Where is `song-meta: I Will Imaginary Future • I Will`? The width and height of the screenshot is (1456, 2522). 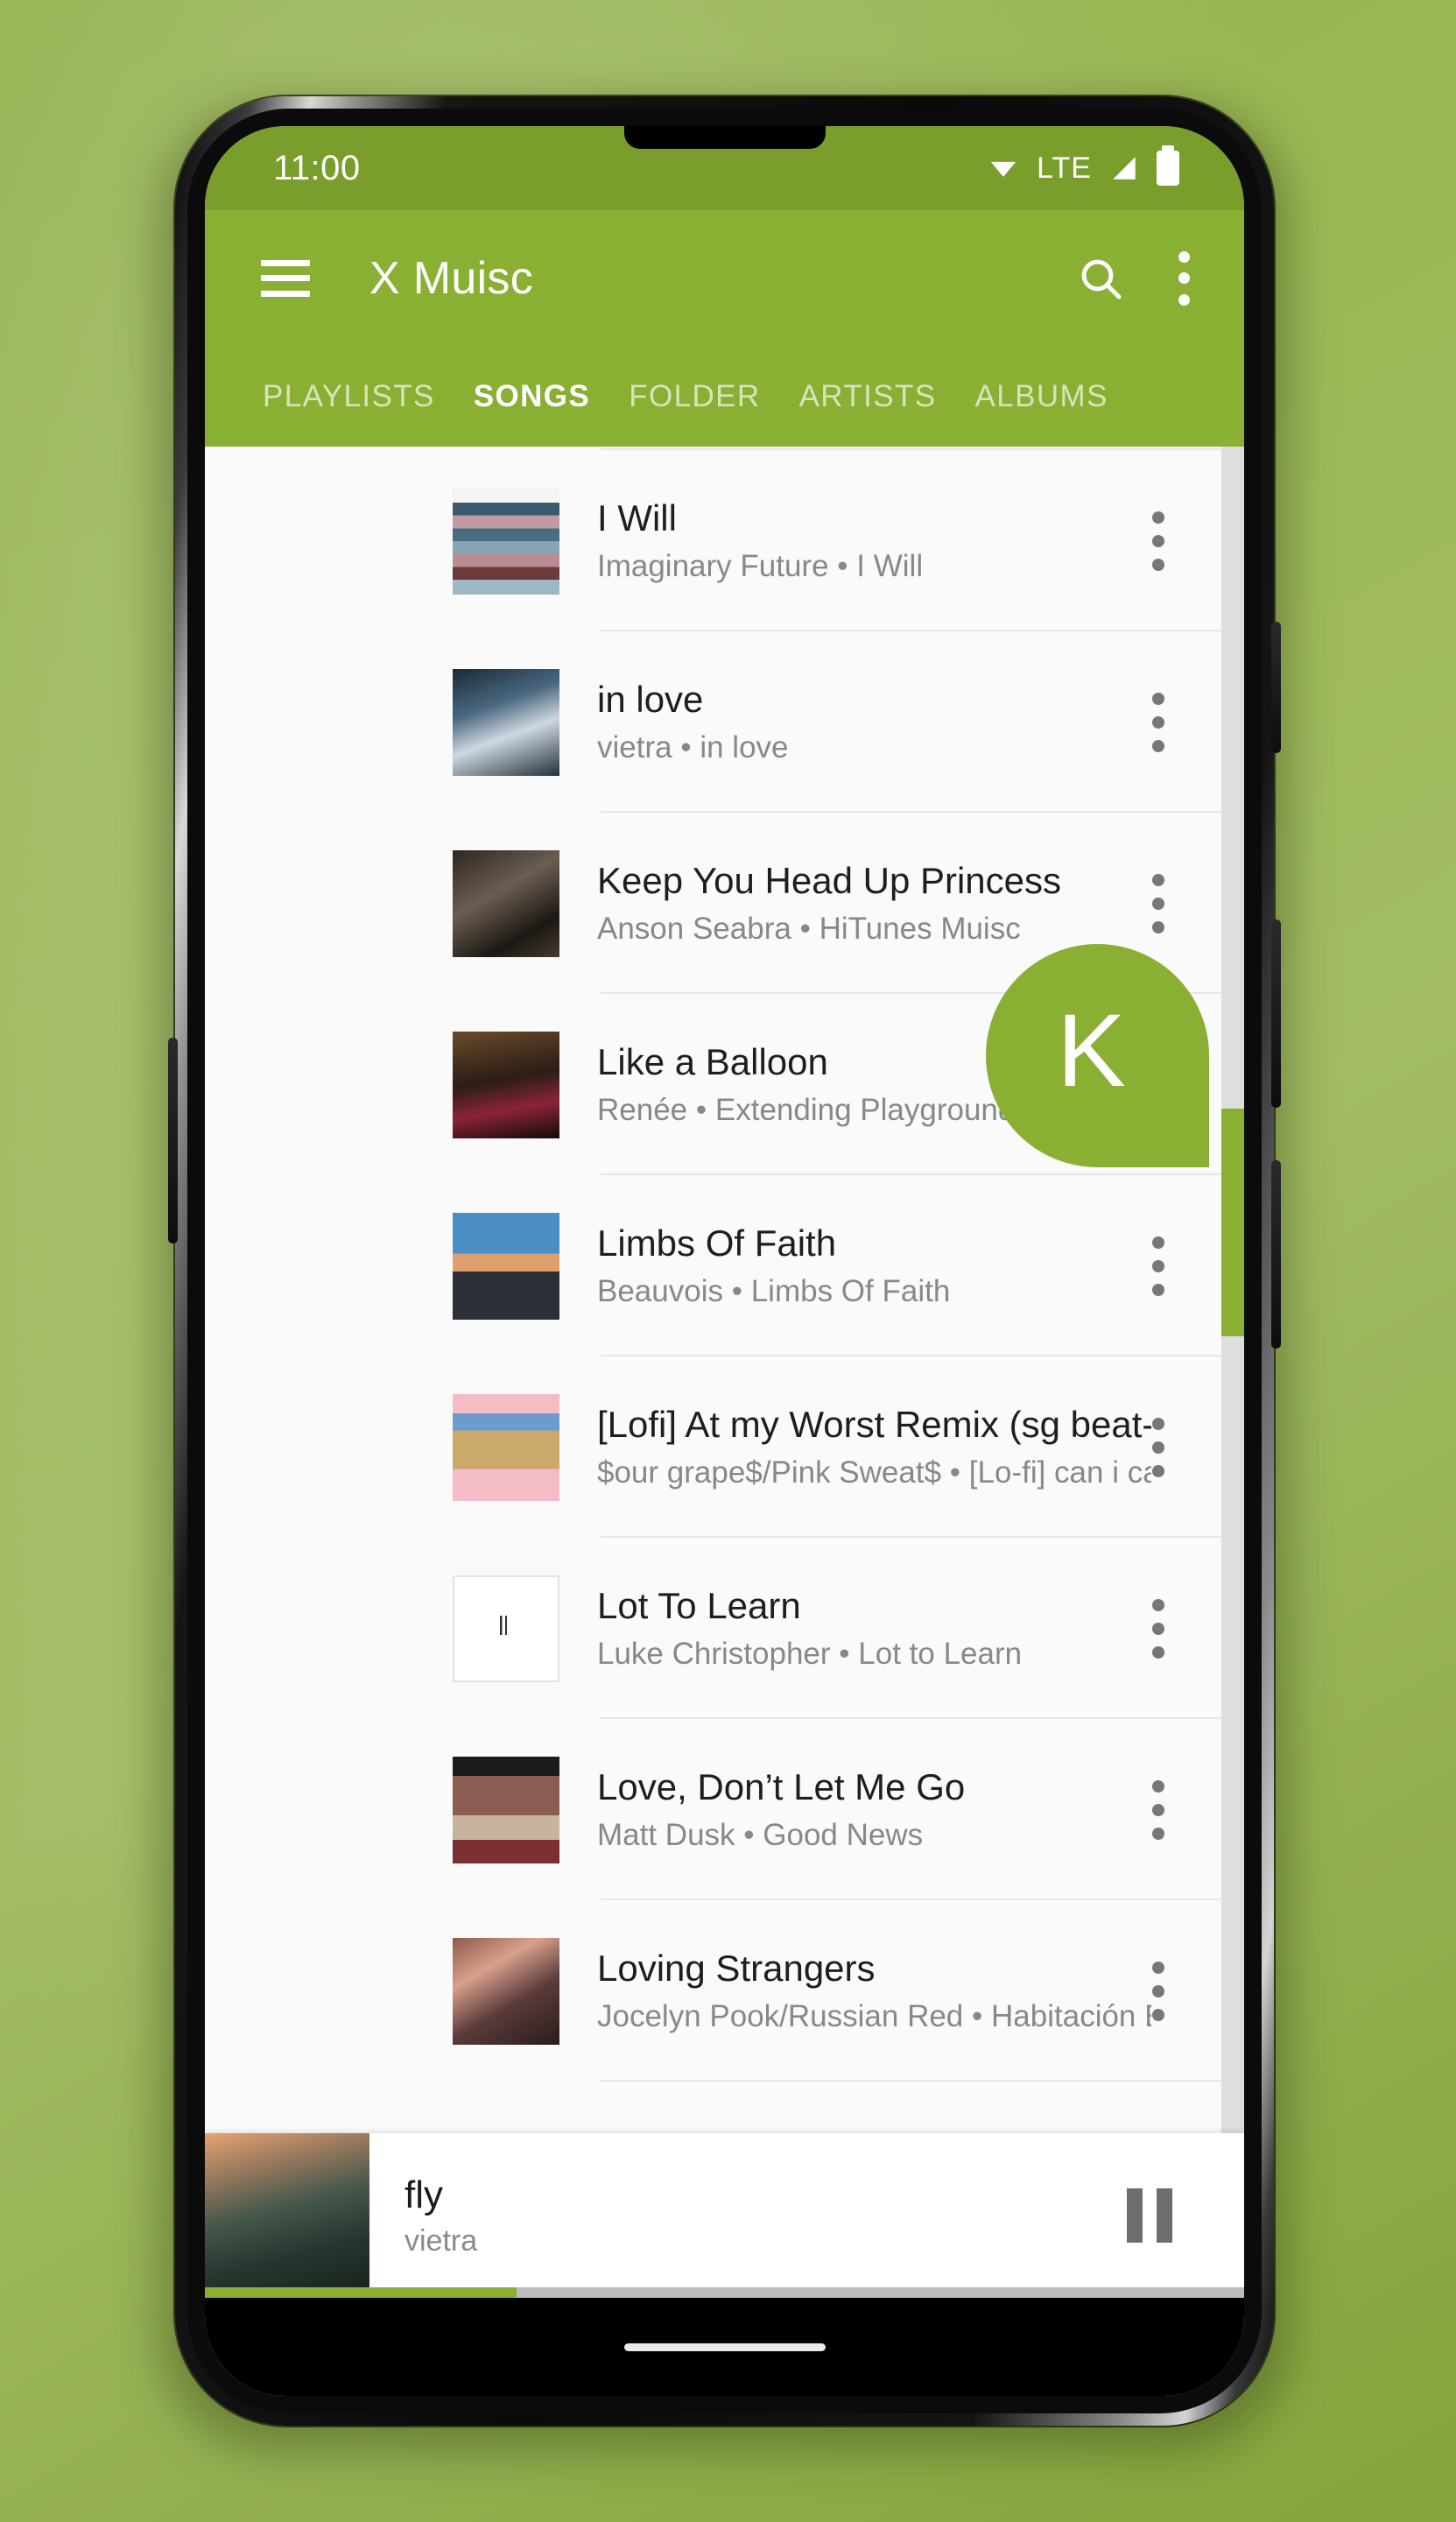
song-meta: I Will Imaginary Future • I Will is located at coordinates (874, 540).